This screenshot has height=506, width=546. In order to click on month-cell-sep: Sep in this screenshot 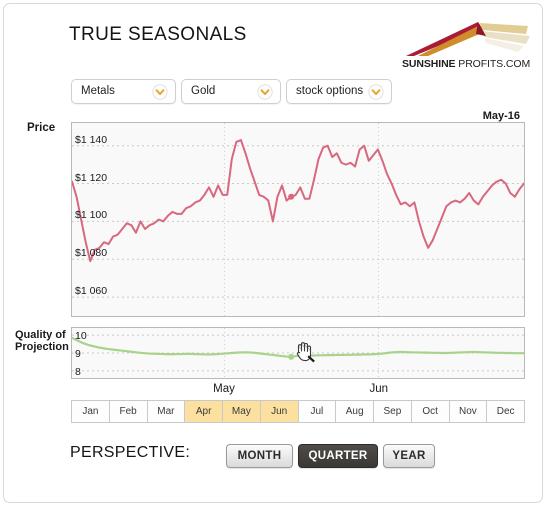, I will do `click(393, 411)`.